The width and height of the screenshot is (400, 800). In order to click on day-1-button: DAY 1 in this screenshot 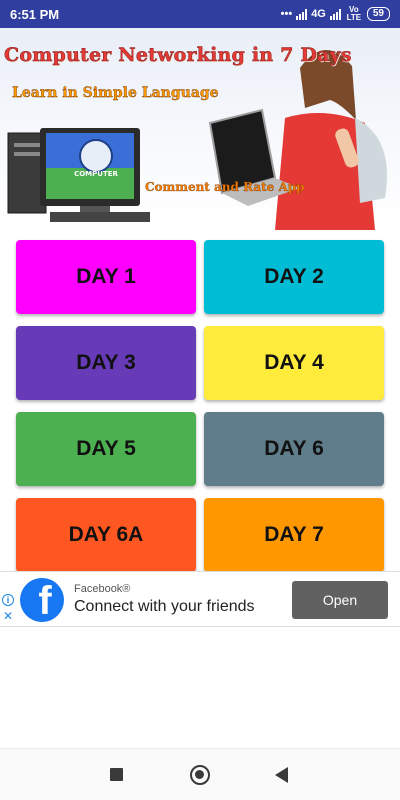, I will do `click(106, 277)`.